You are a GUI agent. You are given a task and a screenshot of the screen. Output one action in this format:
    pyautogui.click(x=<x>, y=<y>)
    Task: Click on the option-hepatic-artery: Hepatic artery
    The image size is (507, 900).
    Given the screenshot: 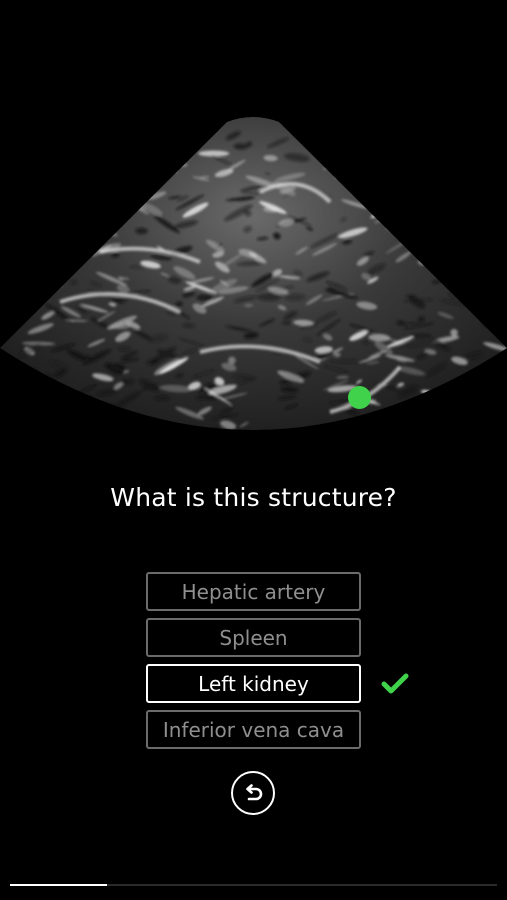 What is the action you would take?
    pyautogui.click(x=253, y=591)
    